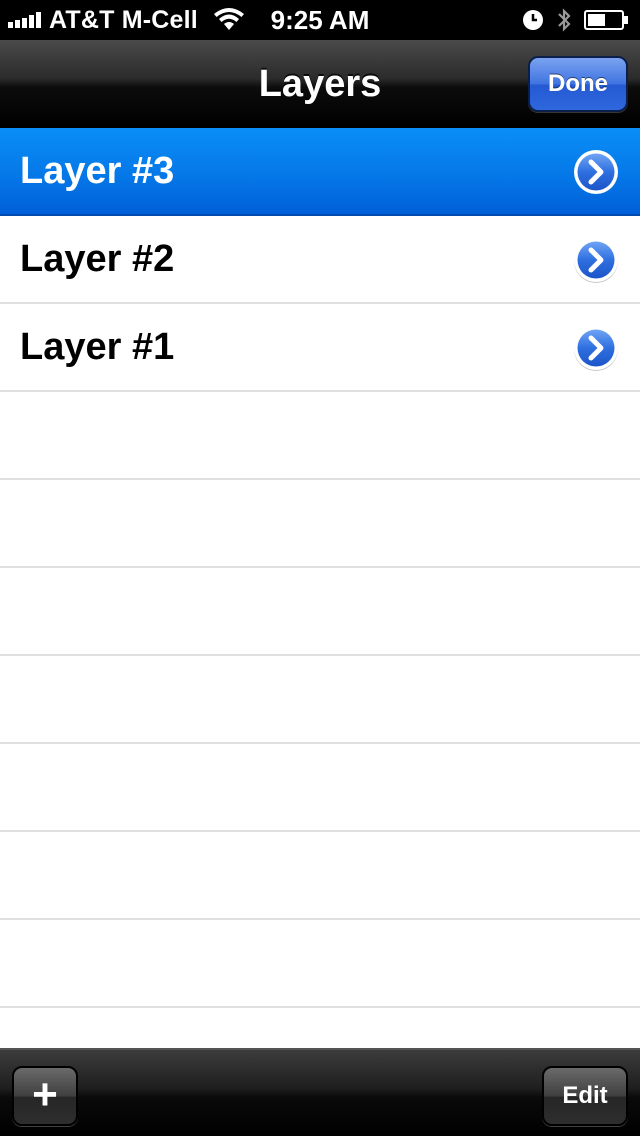  What do you see at coordinates (97, 171) in the screenshot?
I see `layer-label: Layer #3` at bounding box center [97, 171].